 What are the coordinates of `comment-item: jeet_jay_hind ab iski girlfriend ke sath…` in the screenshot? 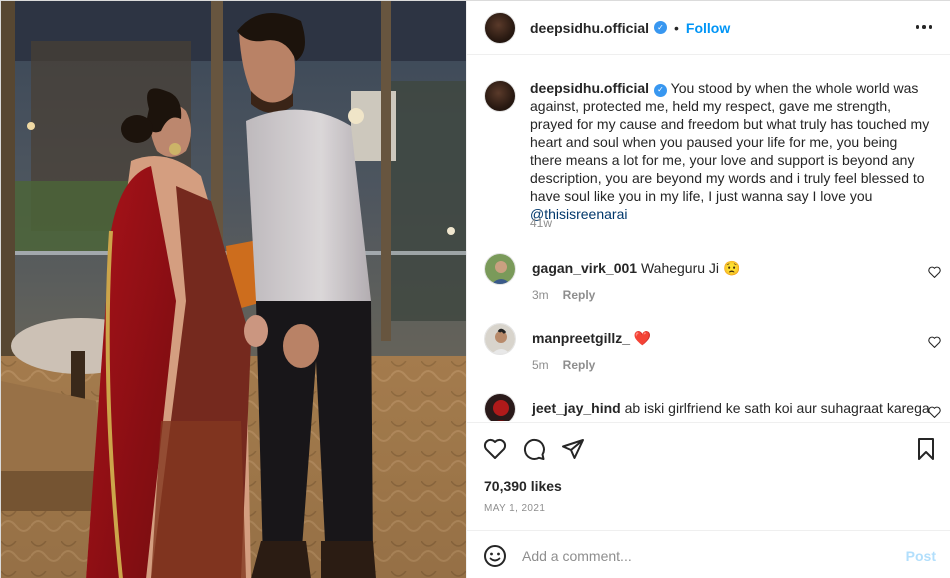 It's located at (714, 407).